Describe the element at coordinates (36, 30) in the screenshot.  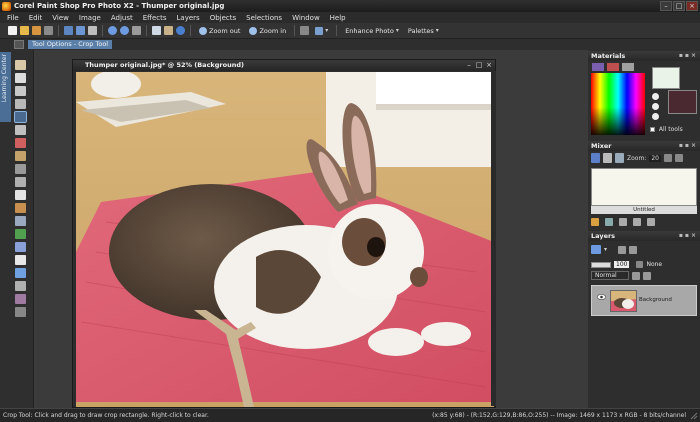
I see `browse-icon` at that location.